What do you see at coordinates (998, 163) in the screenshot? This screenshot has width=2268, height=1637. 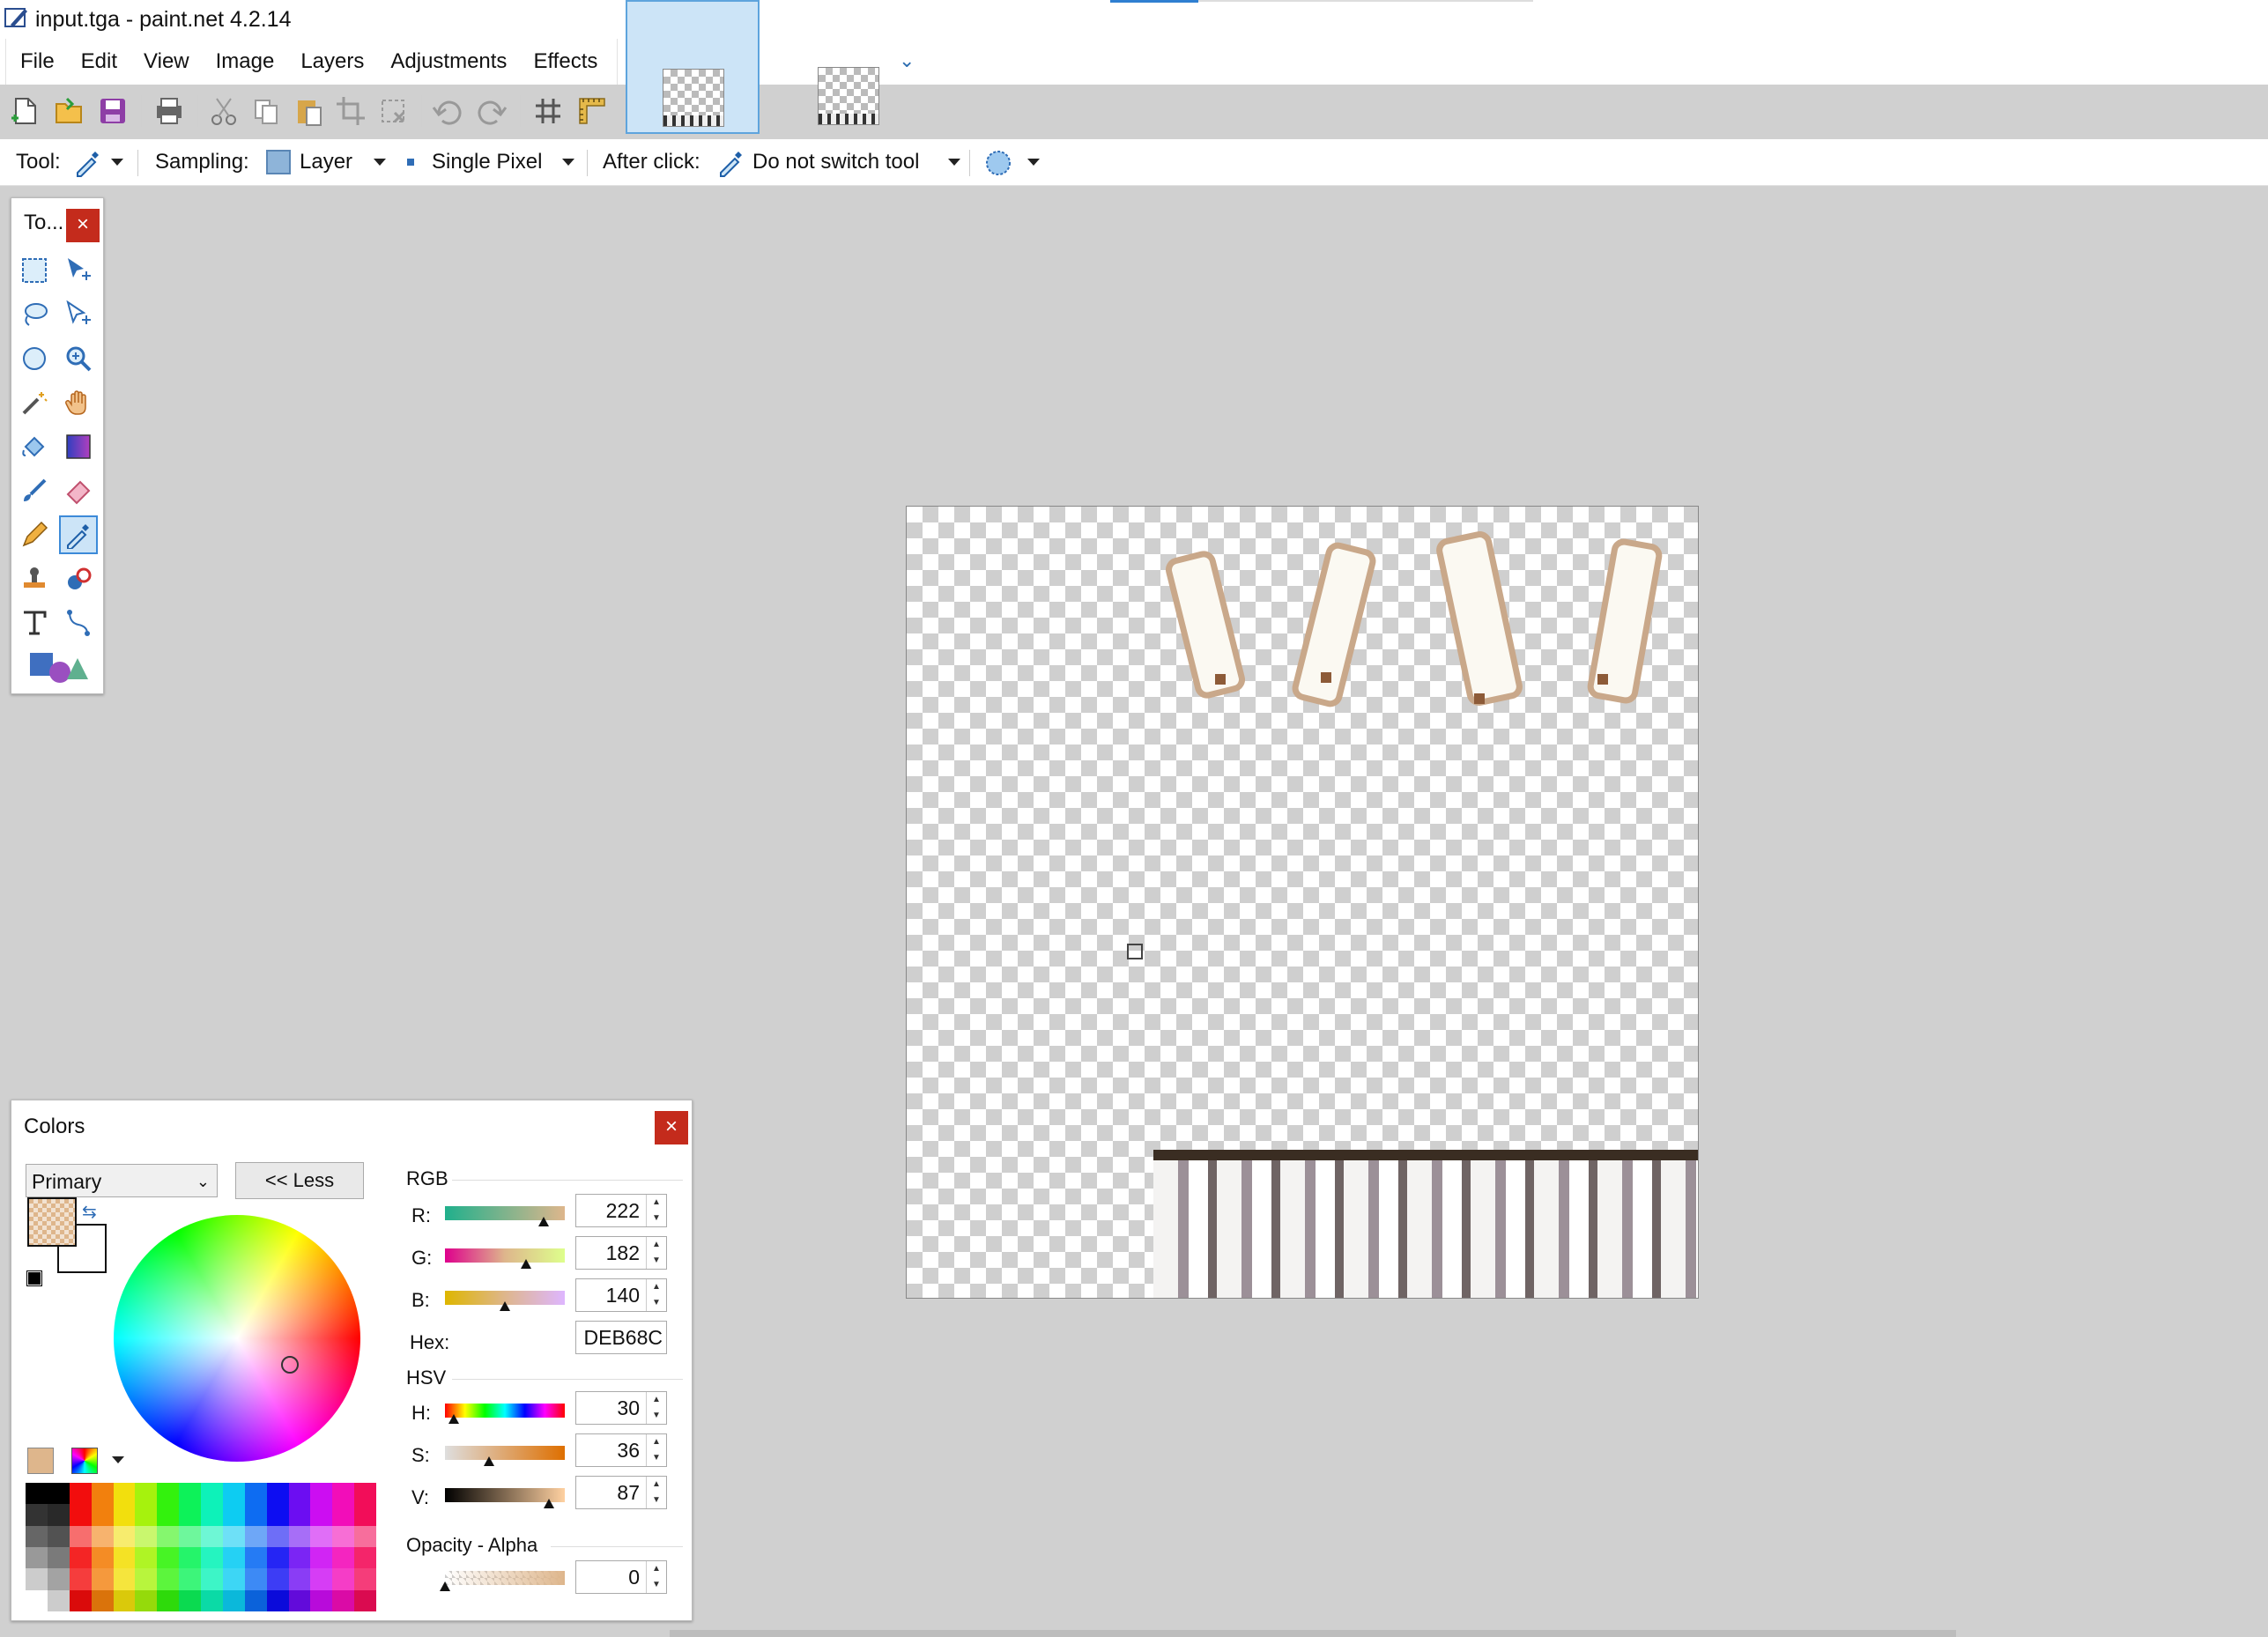 I see `antialiasing-icon` at bounding box center [998, 163].